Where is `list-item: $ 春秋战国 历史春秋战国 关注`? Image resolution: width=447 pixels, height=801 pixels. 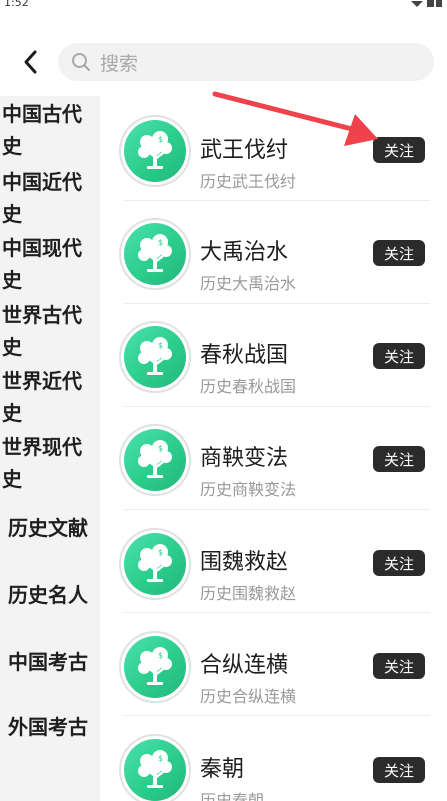 list-item: $ 春秋战国 历史春秋战国 关注 is located at coordinates (273, 355).